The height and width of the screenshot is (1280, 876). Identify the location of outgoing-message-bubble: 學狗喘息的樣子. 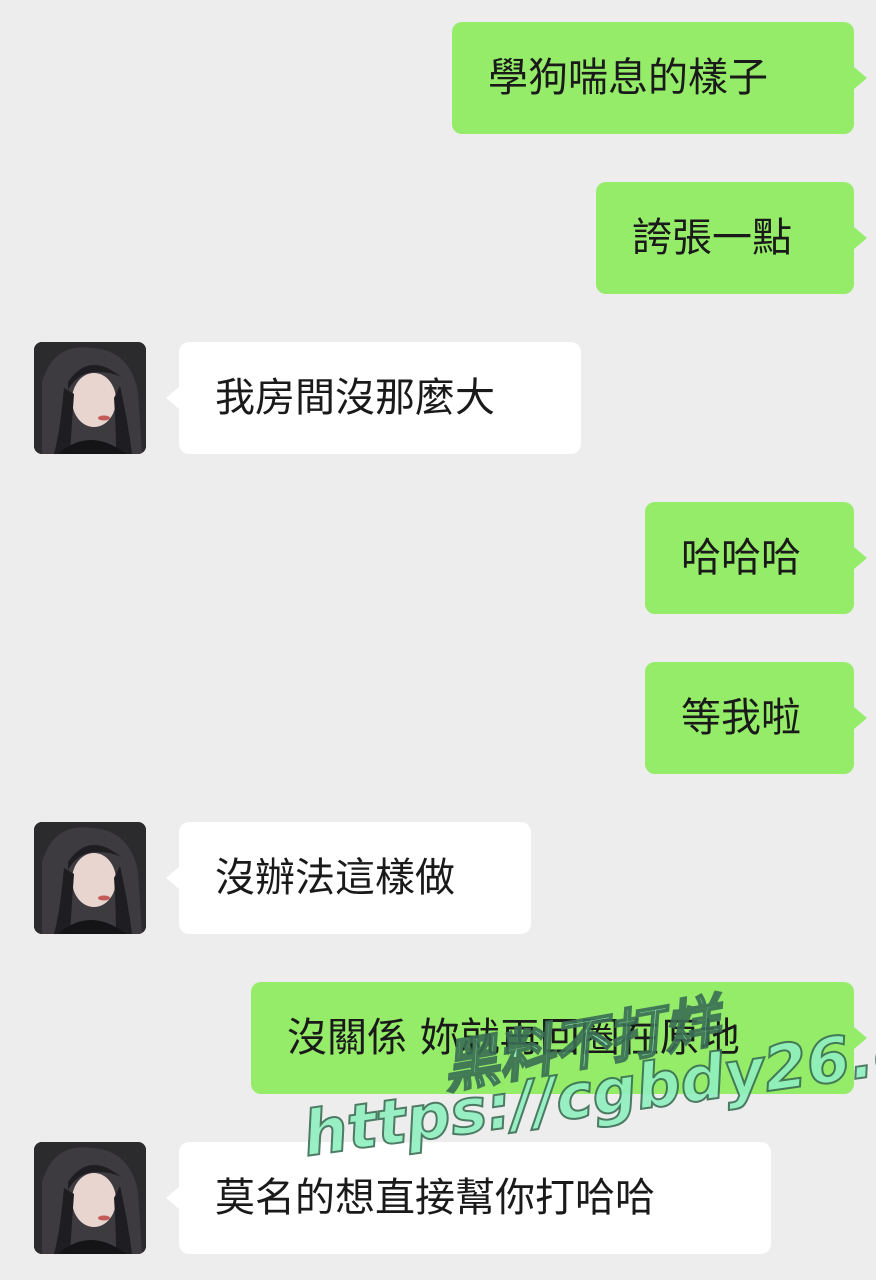
(653, 78).